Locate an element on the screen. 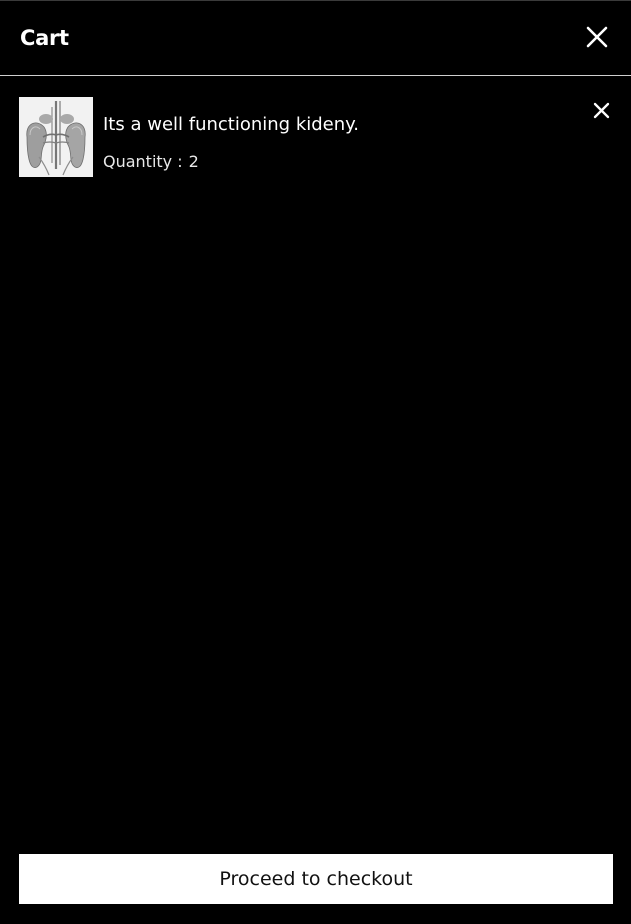  cart-header: Cart is located at coordinates (315, 38).